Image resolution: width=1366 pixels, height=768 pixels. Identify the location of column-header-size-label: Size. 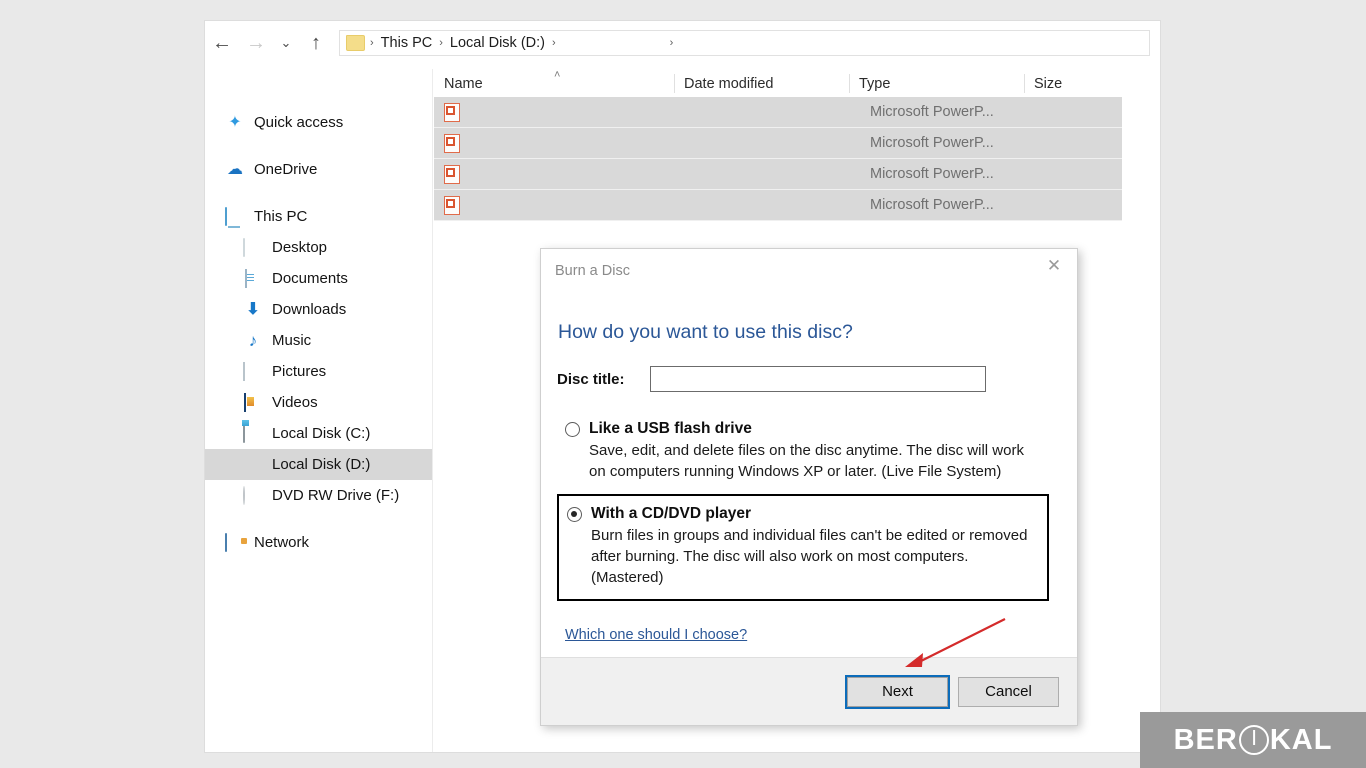
(1048, 84).